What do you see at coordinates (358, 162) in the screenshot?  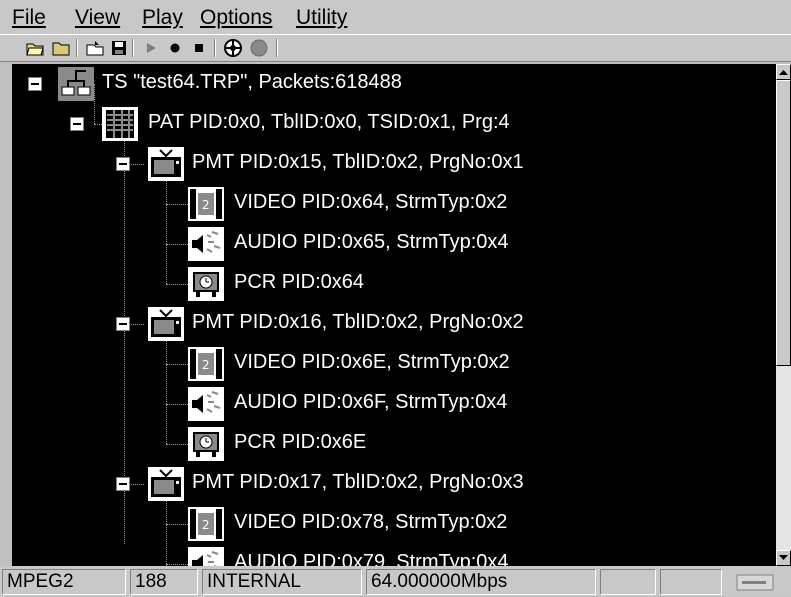 I see `pmt-label: PMT PID:0x15, TblID:0x2, PrgNo:0x1` at bounding box center [358, 162].